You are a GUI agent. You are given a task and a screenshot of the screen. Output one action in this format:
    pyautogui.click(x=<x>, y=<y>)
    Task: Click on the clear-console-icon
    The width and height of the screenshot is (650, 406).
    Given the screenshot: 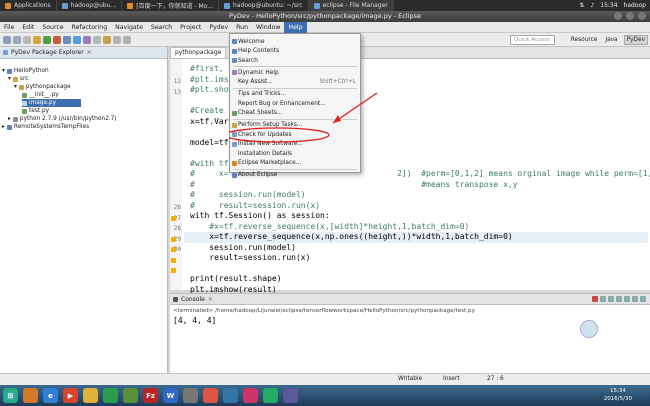 What is the action you would take?
    pyautogui.click(x=611, y=299)
    